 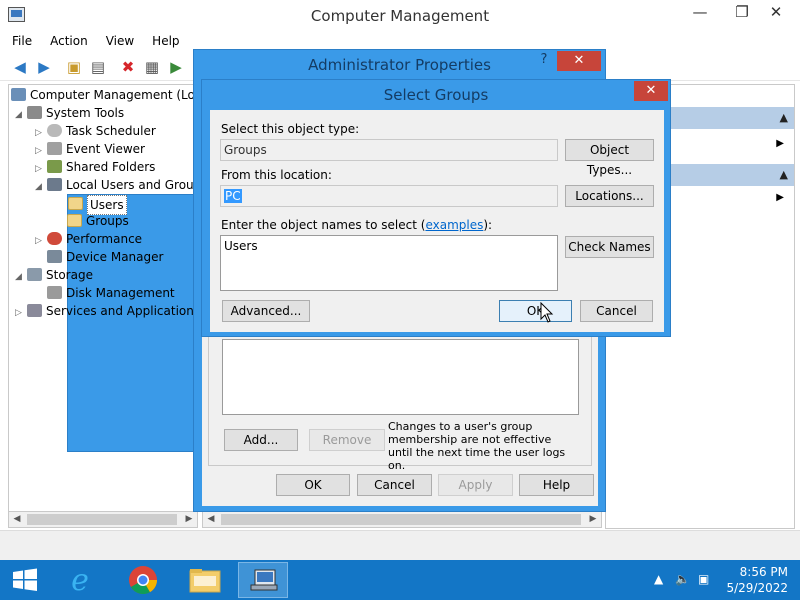 I want to click on taskbar-internet-explorer: e, so click(x=80, y=580).